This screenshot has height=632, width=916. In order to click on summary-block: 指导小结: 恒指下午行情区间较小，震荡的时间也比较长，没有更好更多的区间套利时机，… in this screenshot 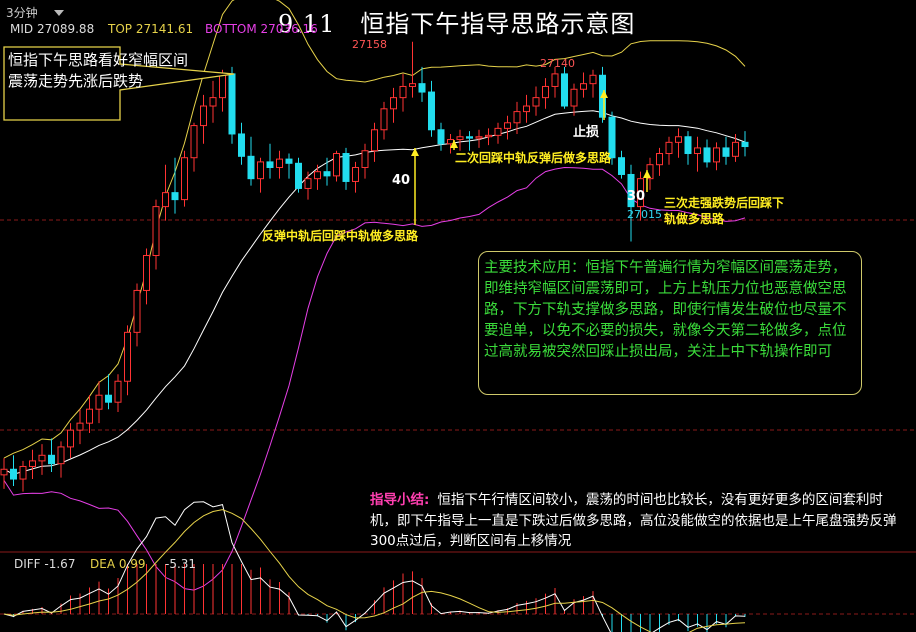, I will do `click(635, 521)`.